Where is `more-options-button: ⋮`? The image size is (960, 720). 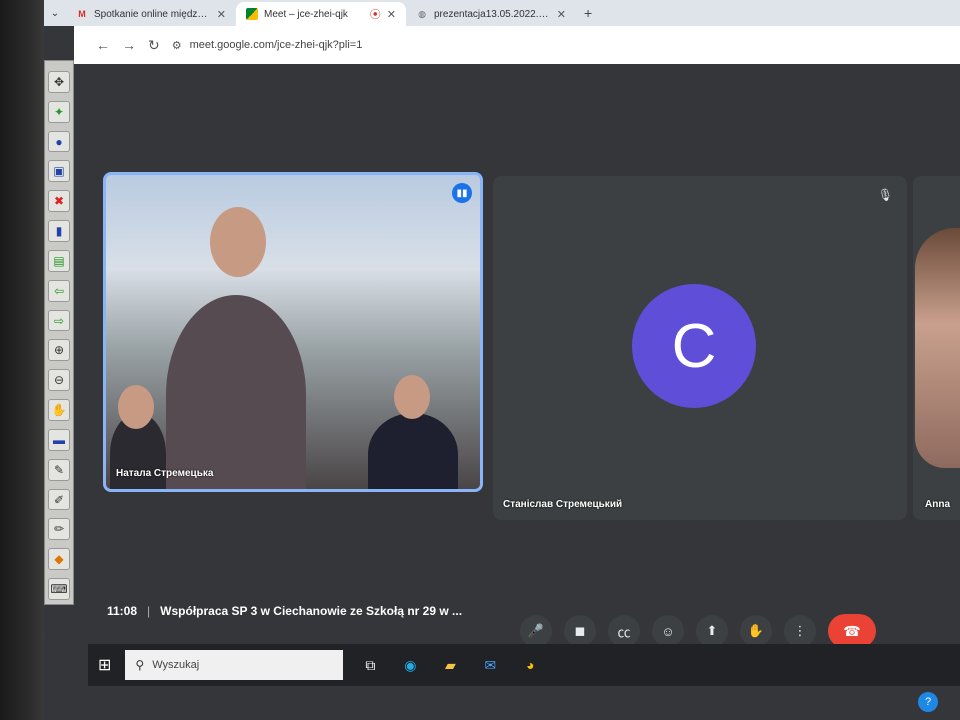 more-options-button: ⋮ is located at coordinates (800, 631).